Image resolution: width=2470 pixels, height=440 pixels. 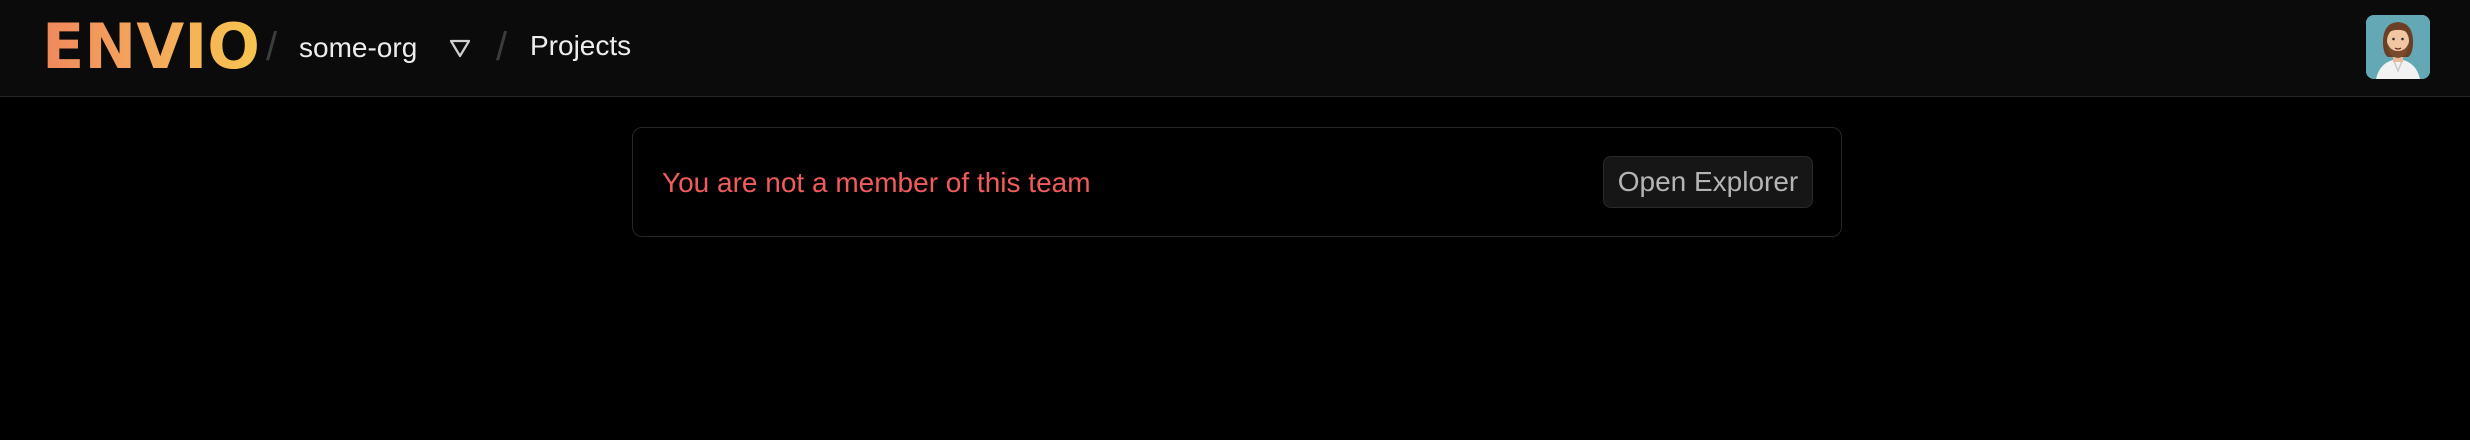 I want to click on breadcrumb-projects: Projects, so click(x=580, y=46).